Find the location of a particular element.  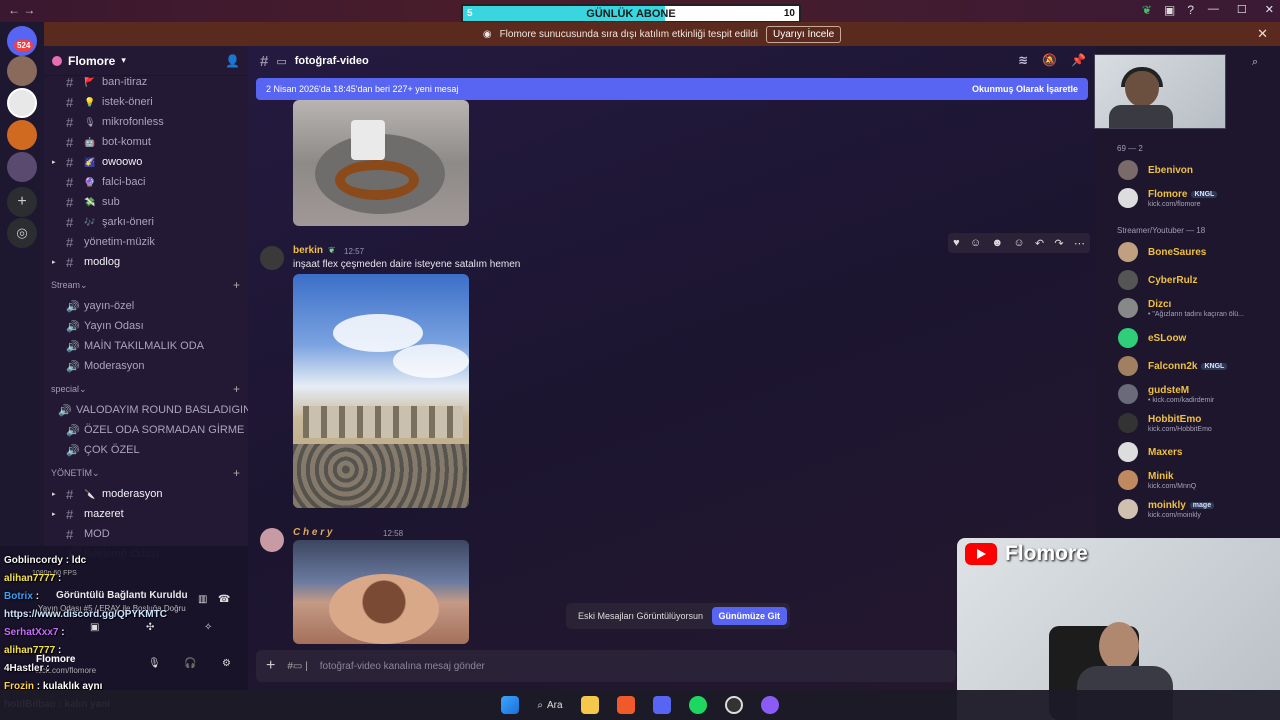

more-icon: ⋯ is located at coordinates (1079, 243).